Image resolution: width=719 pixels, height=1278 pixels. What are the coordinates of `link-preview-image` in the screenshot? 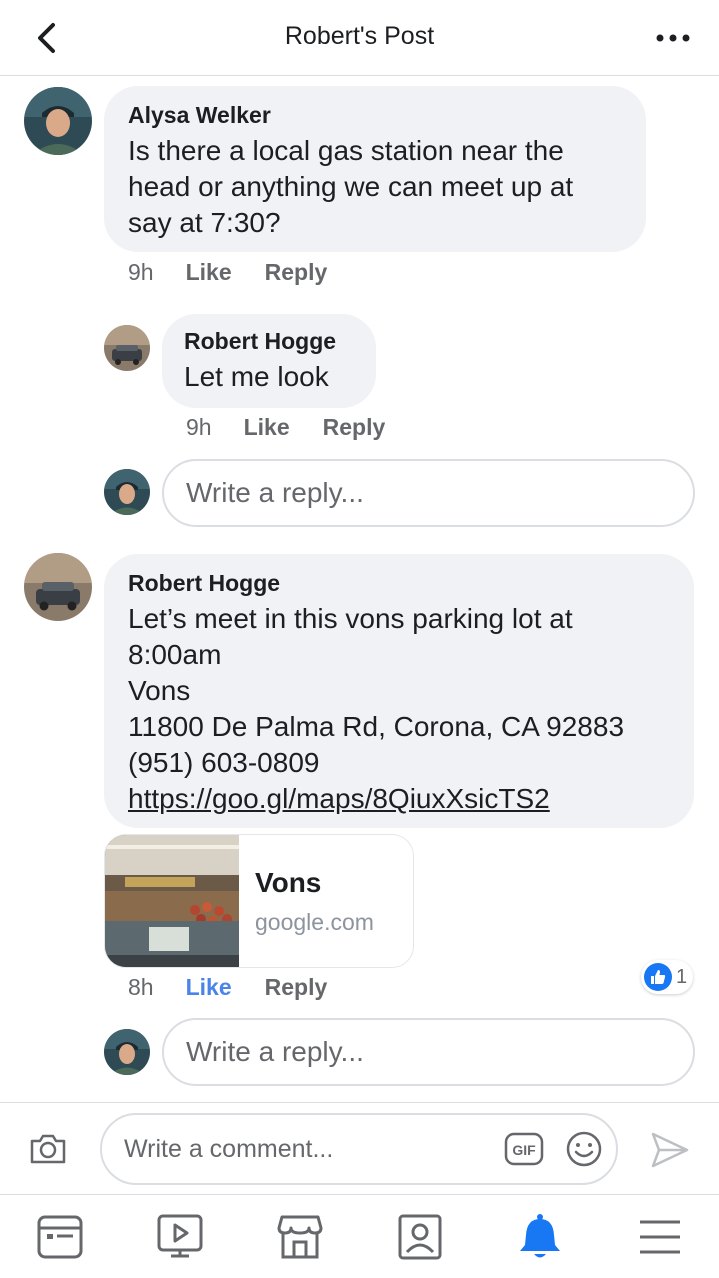 It's located at (172, 901).